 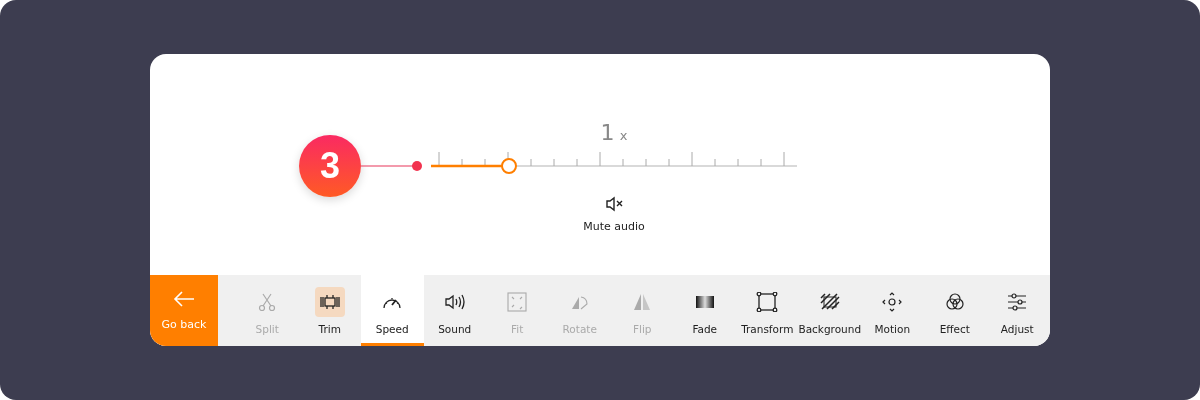 I want to click on adjust-icon, so click(x=1017, y=301).